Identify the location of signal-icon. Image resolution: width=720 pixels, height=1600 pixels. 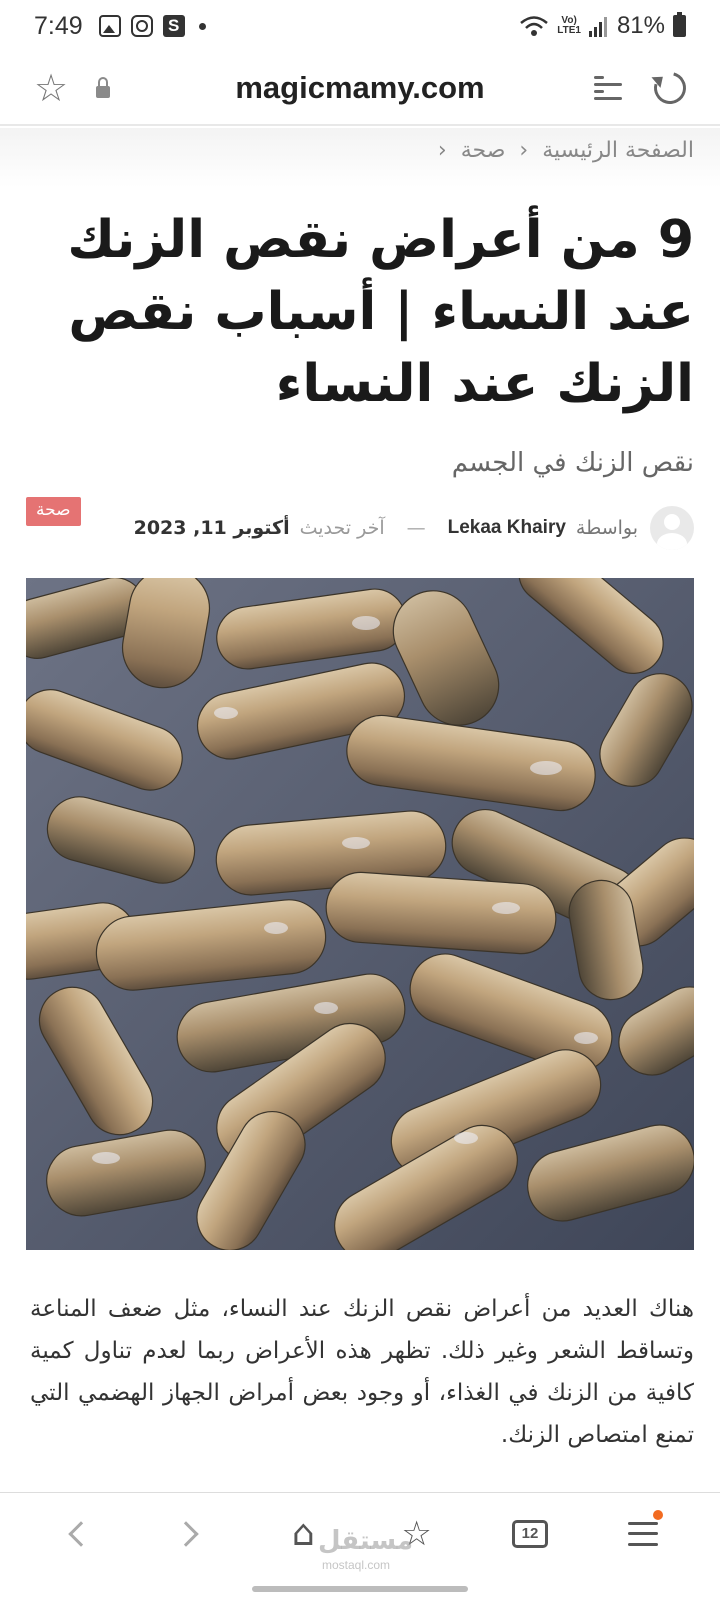
(597, 27).